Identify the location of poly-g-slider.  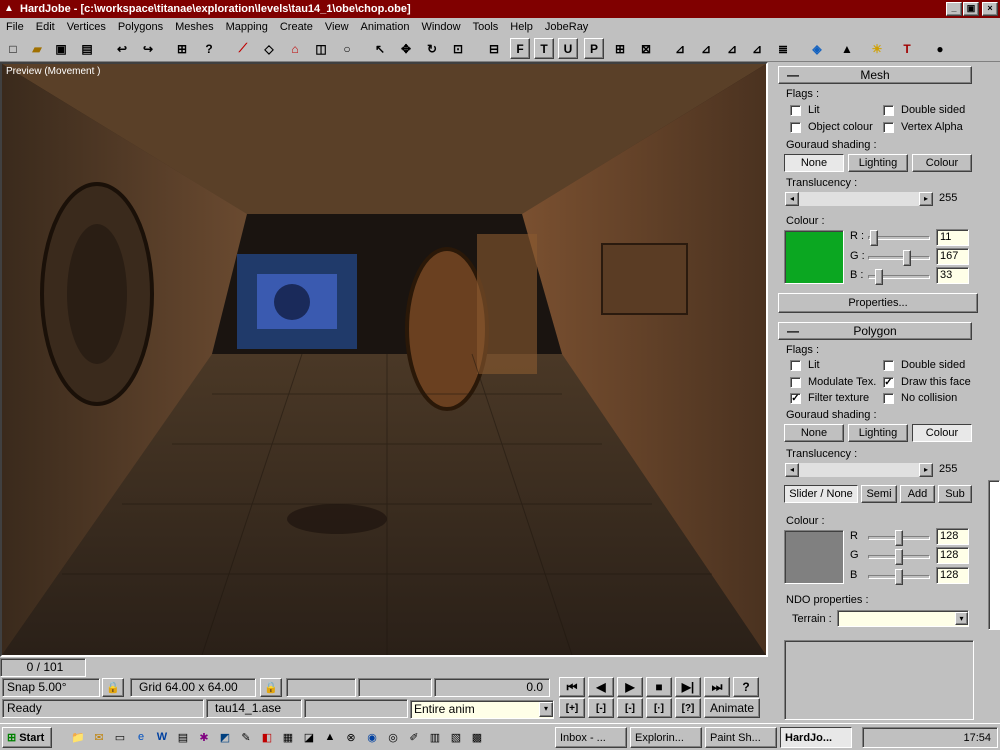
(899, 557).